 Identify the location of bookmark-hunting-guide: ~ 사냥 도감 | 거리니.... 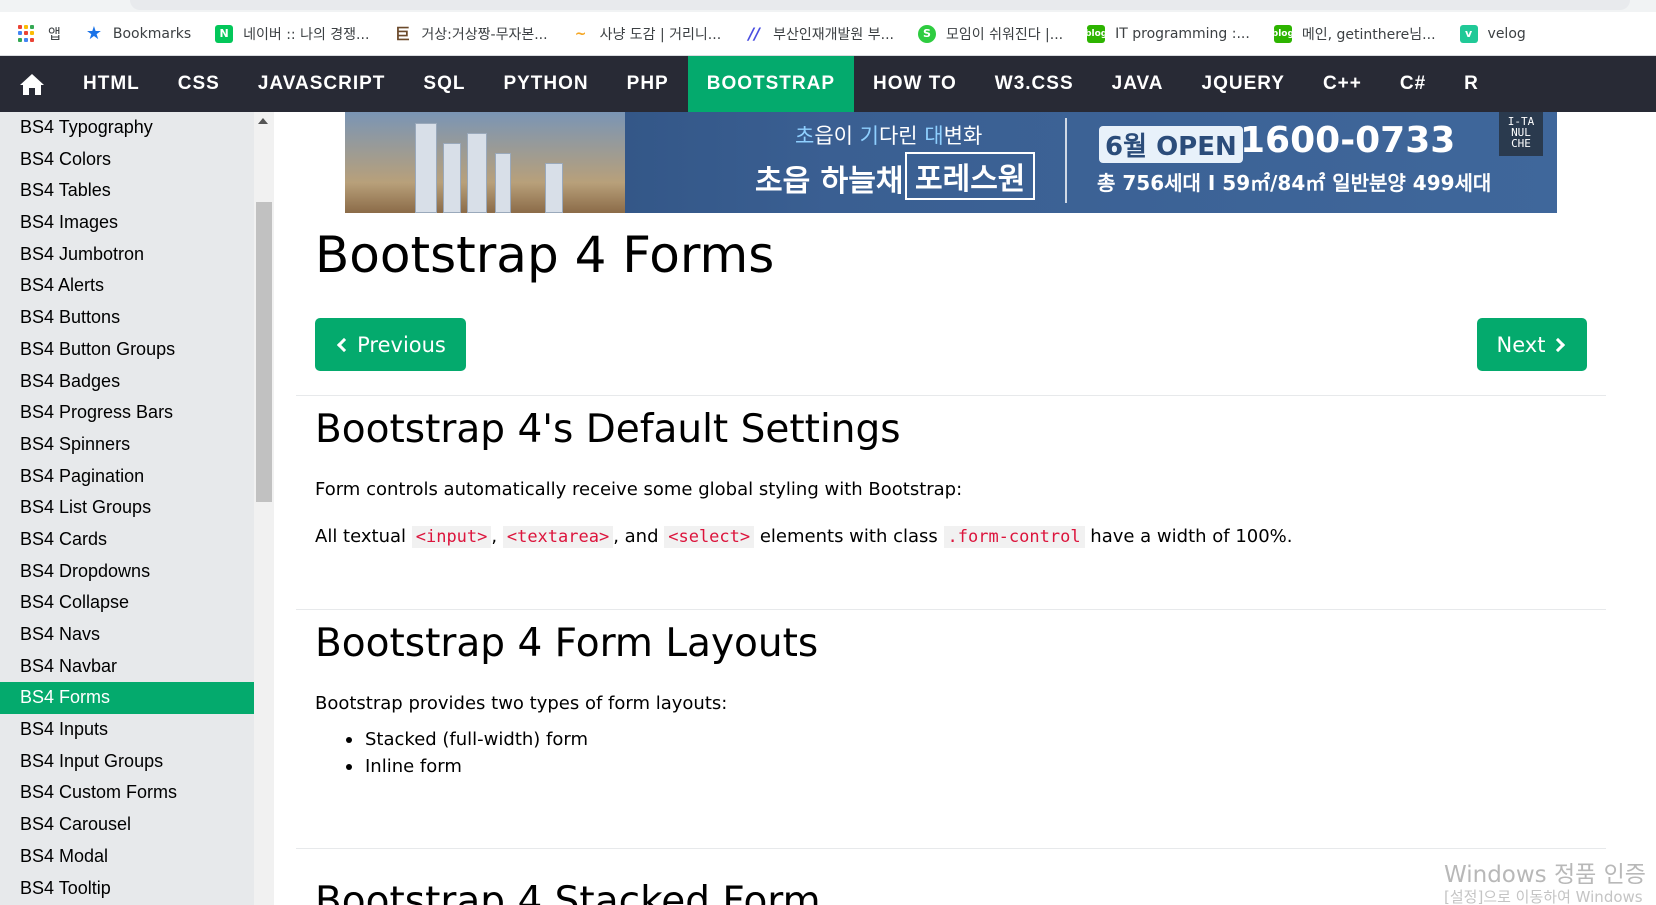
(646, 34).